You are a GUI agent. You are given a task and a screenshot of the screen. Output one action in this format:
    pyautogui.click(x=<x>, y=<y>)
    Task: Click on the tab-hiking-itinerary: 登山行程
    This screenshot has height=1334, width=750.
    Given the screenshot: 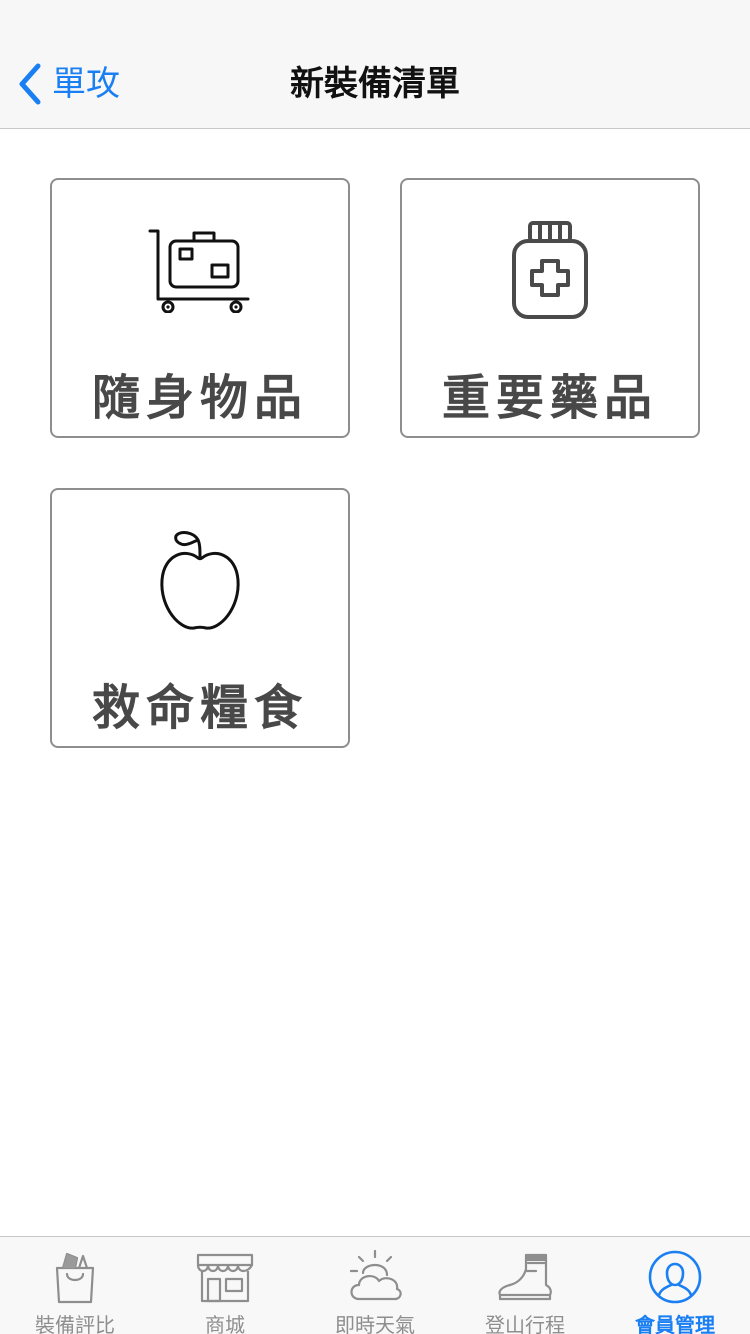 What is the action you would take?
    pyautogui.click(x=525, y=1285)
    